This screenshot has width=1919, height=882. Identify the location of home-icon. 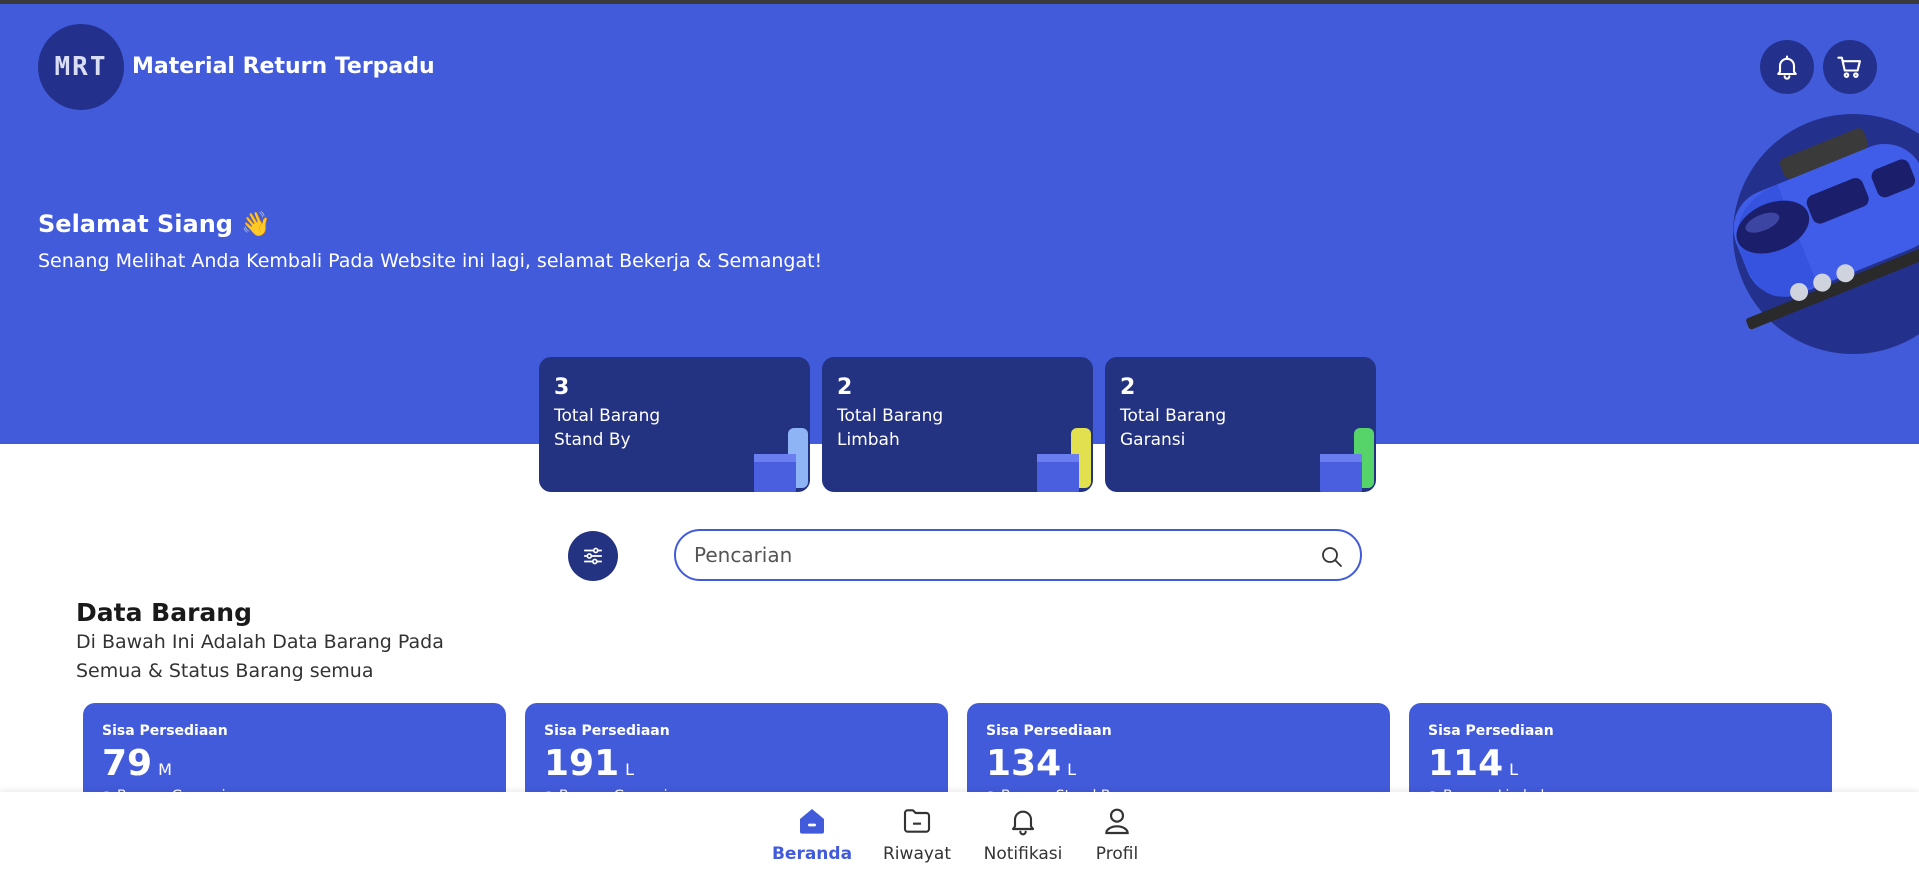
(812, 821).